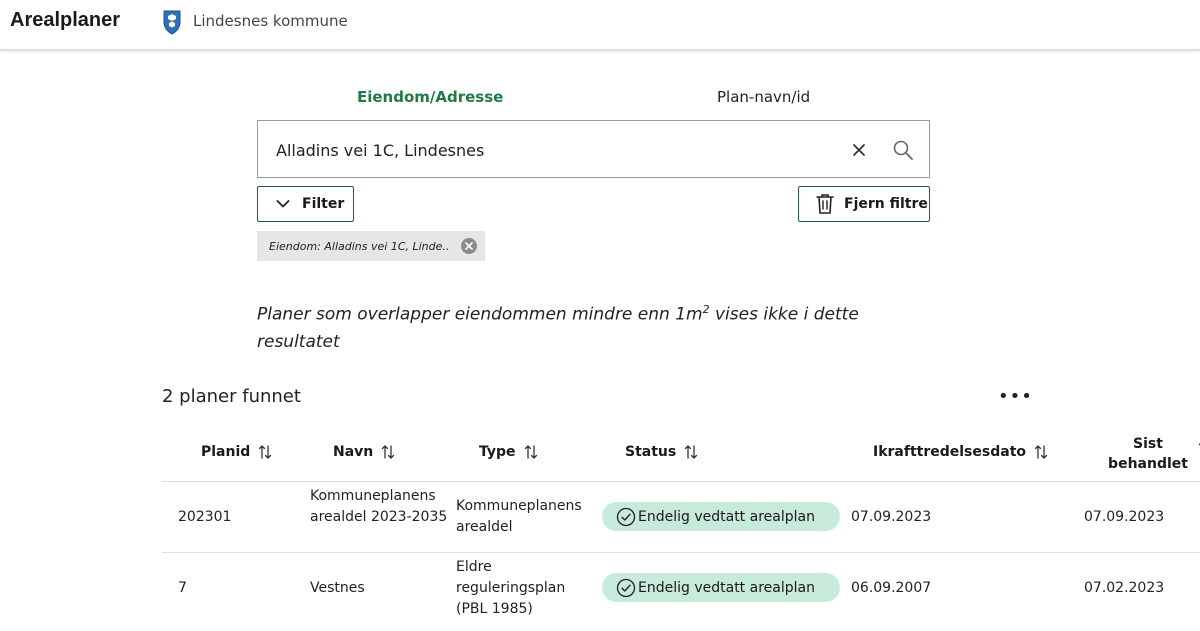 This screenshot has height=631, width=1200. Describe the element at coordinates (1124, 517) in the screenshot. I see `cell-sist-behandlet: 07.09.2023` at that location.